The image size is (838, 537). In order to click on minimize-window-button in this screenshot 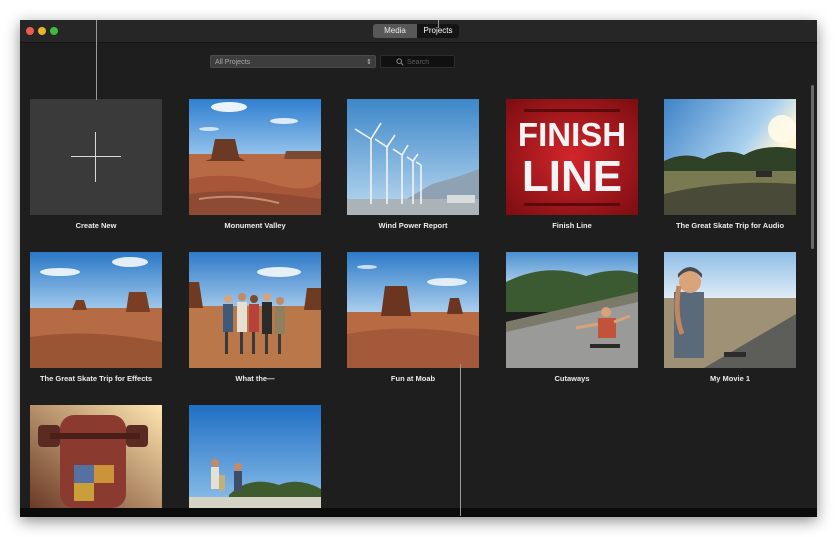, I will do `click(42, 31)`.